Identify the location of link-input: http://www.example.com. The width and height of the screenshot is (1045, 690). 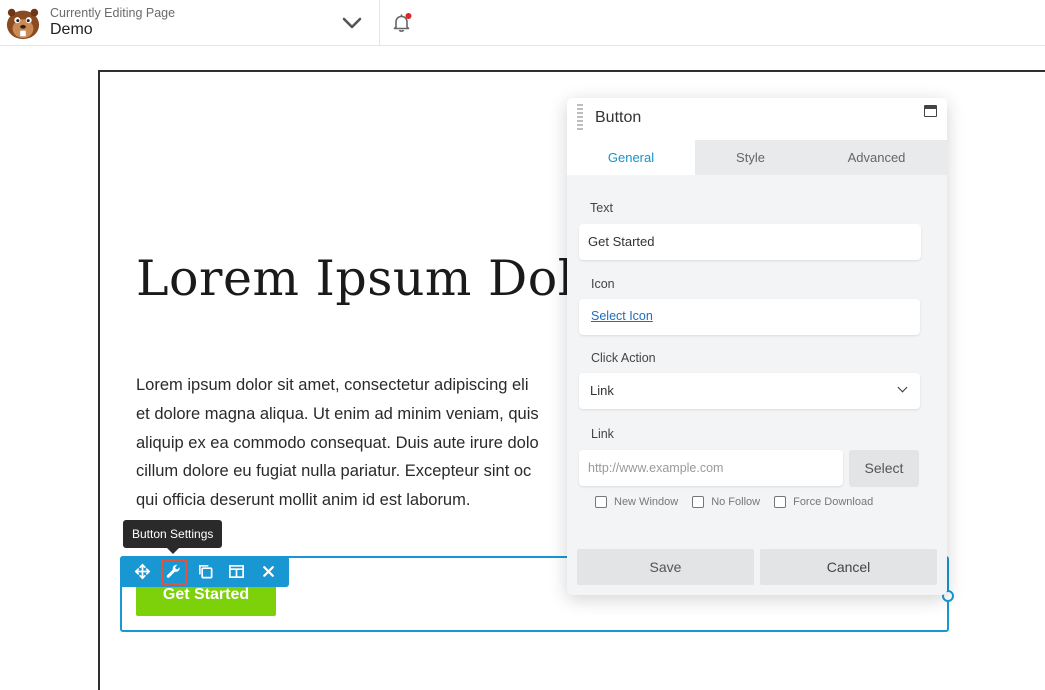
(711, 468).